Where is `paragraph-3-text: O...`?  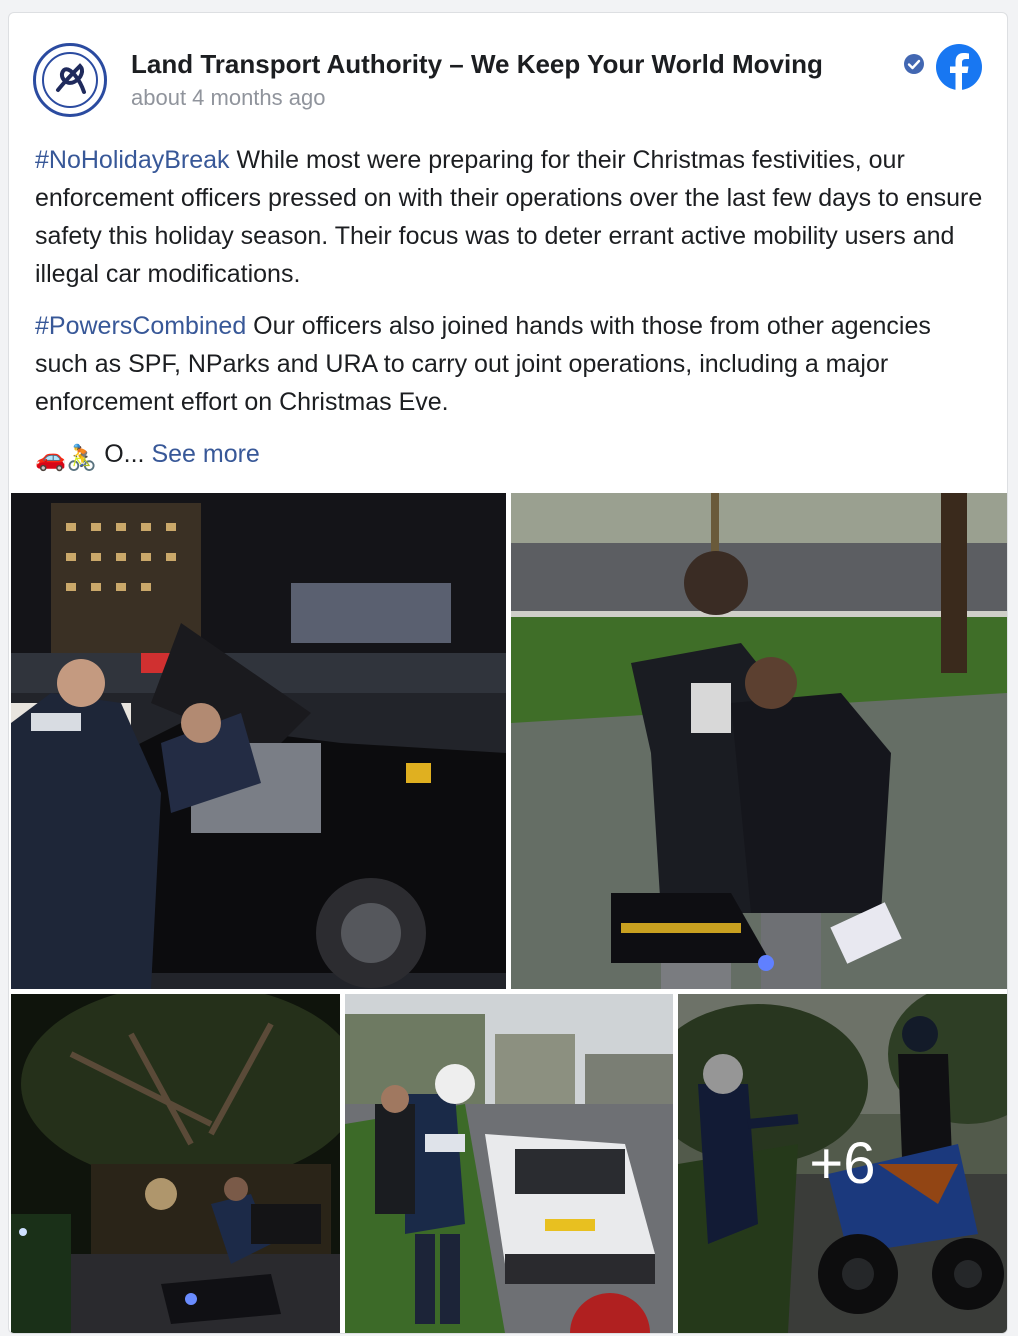
paragraph-3-text: O... is located at coordinates (124, 454).